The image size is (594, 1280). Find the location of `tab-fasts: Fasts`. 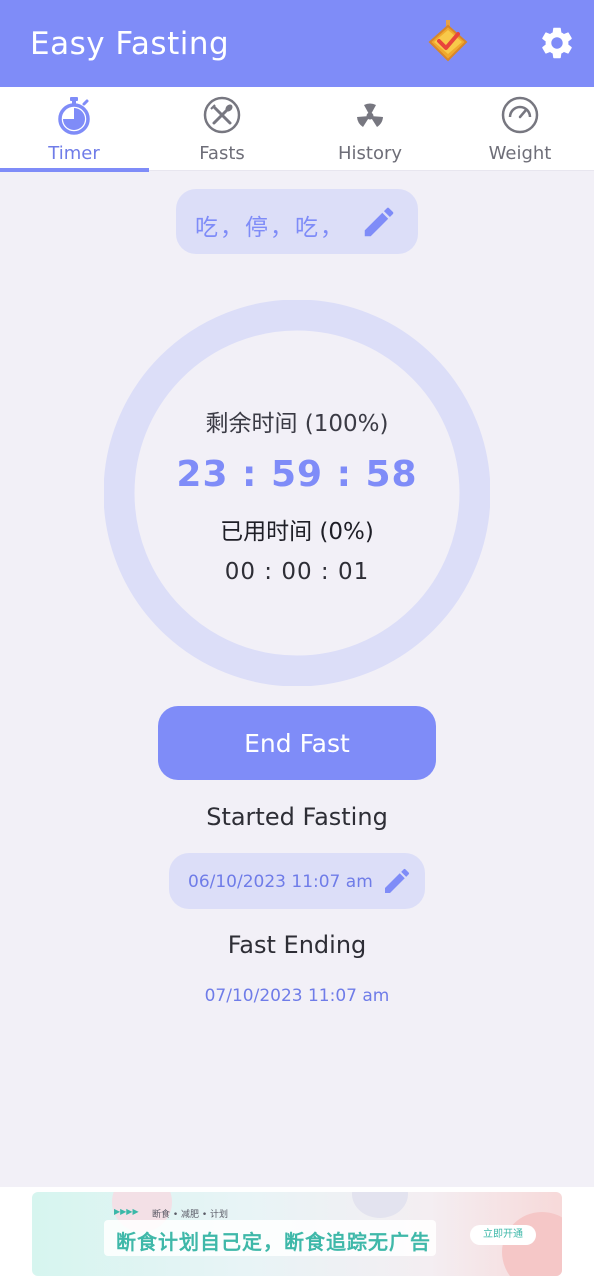

tab-fasts: Fasts is located at coordinates (222, 129).